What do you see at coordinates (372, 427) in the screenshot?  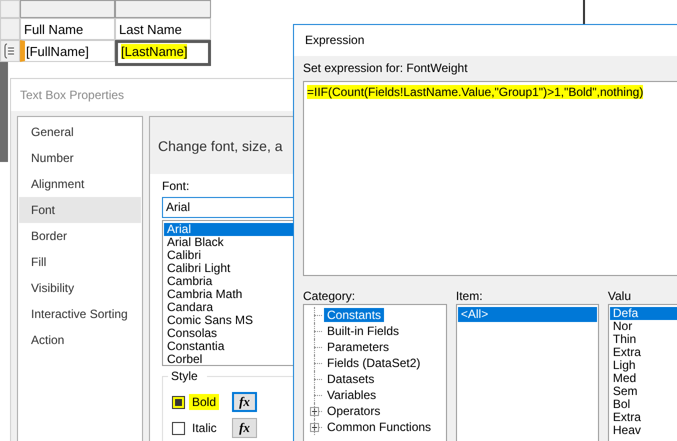 I see `tree-item: Common Functions` at bounding box center [372, 427].